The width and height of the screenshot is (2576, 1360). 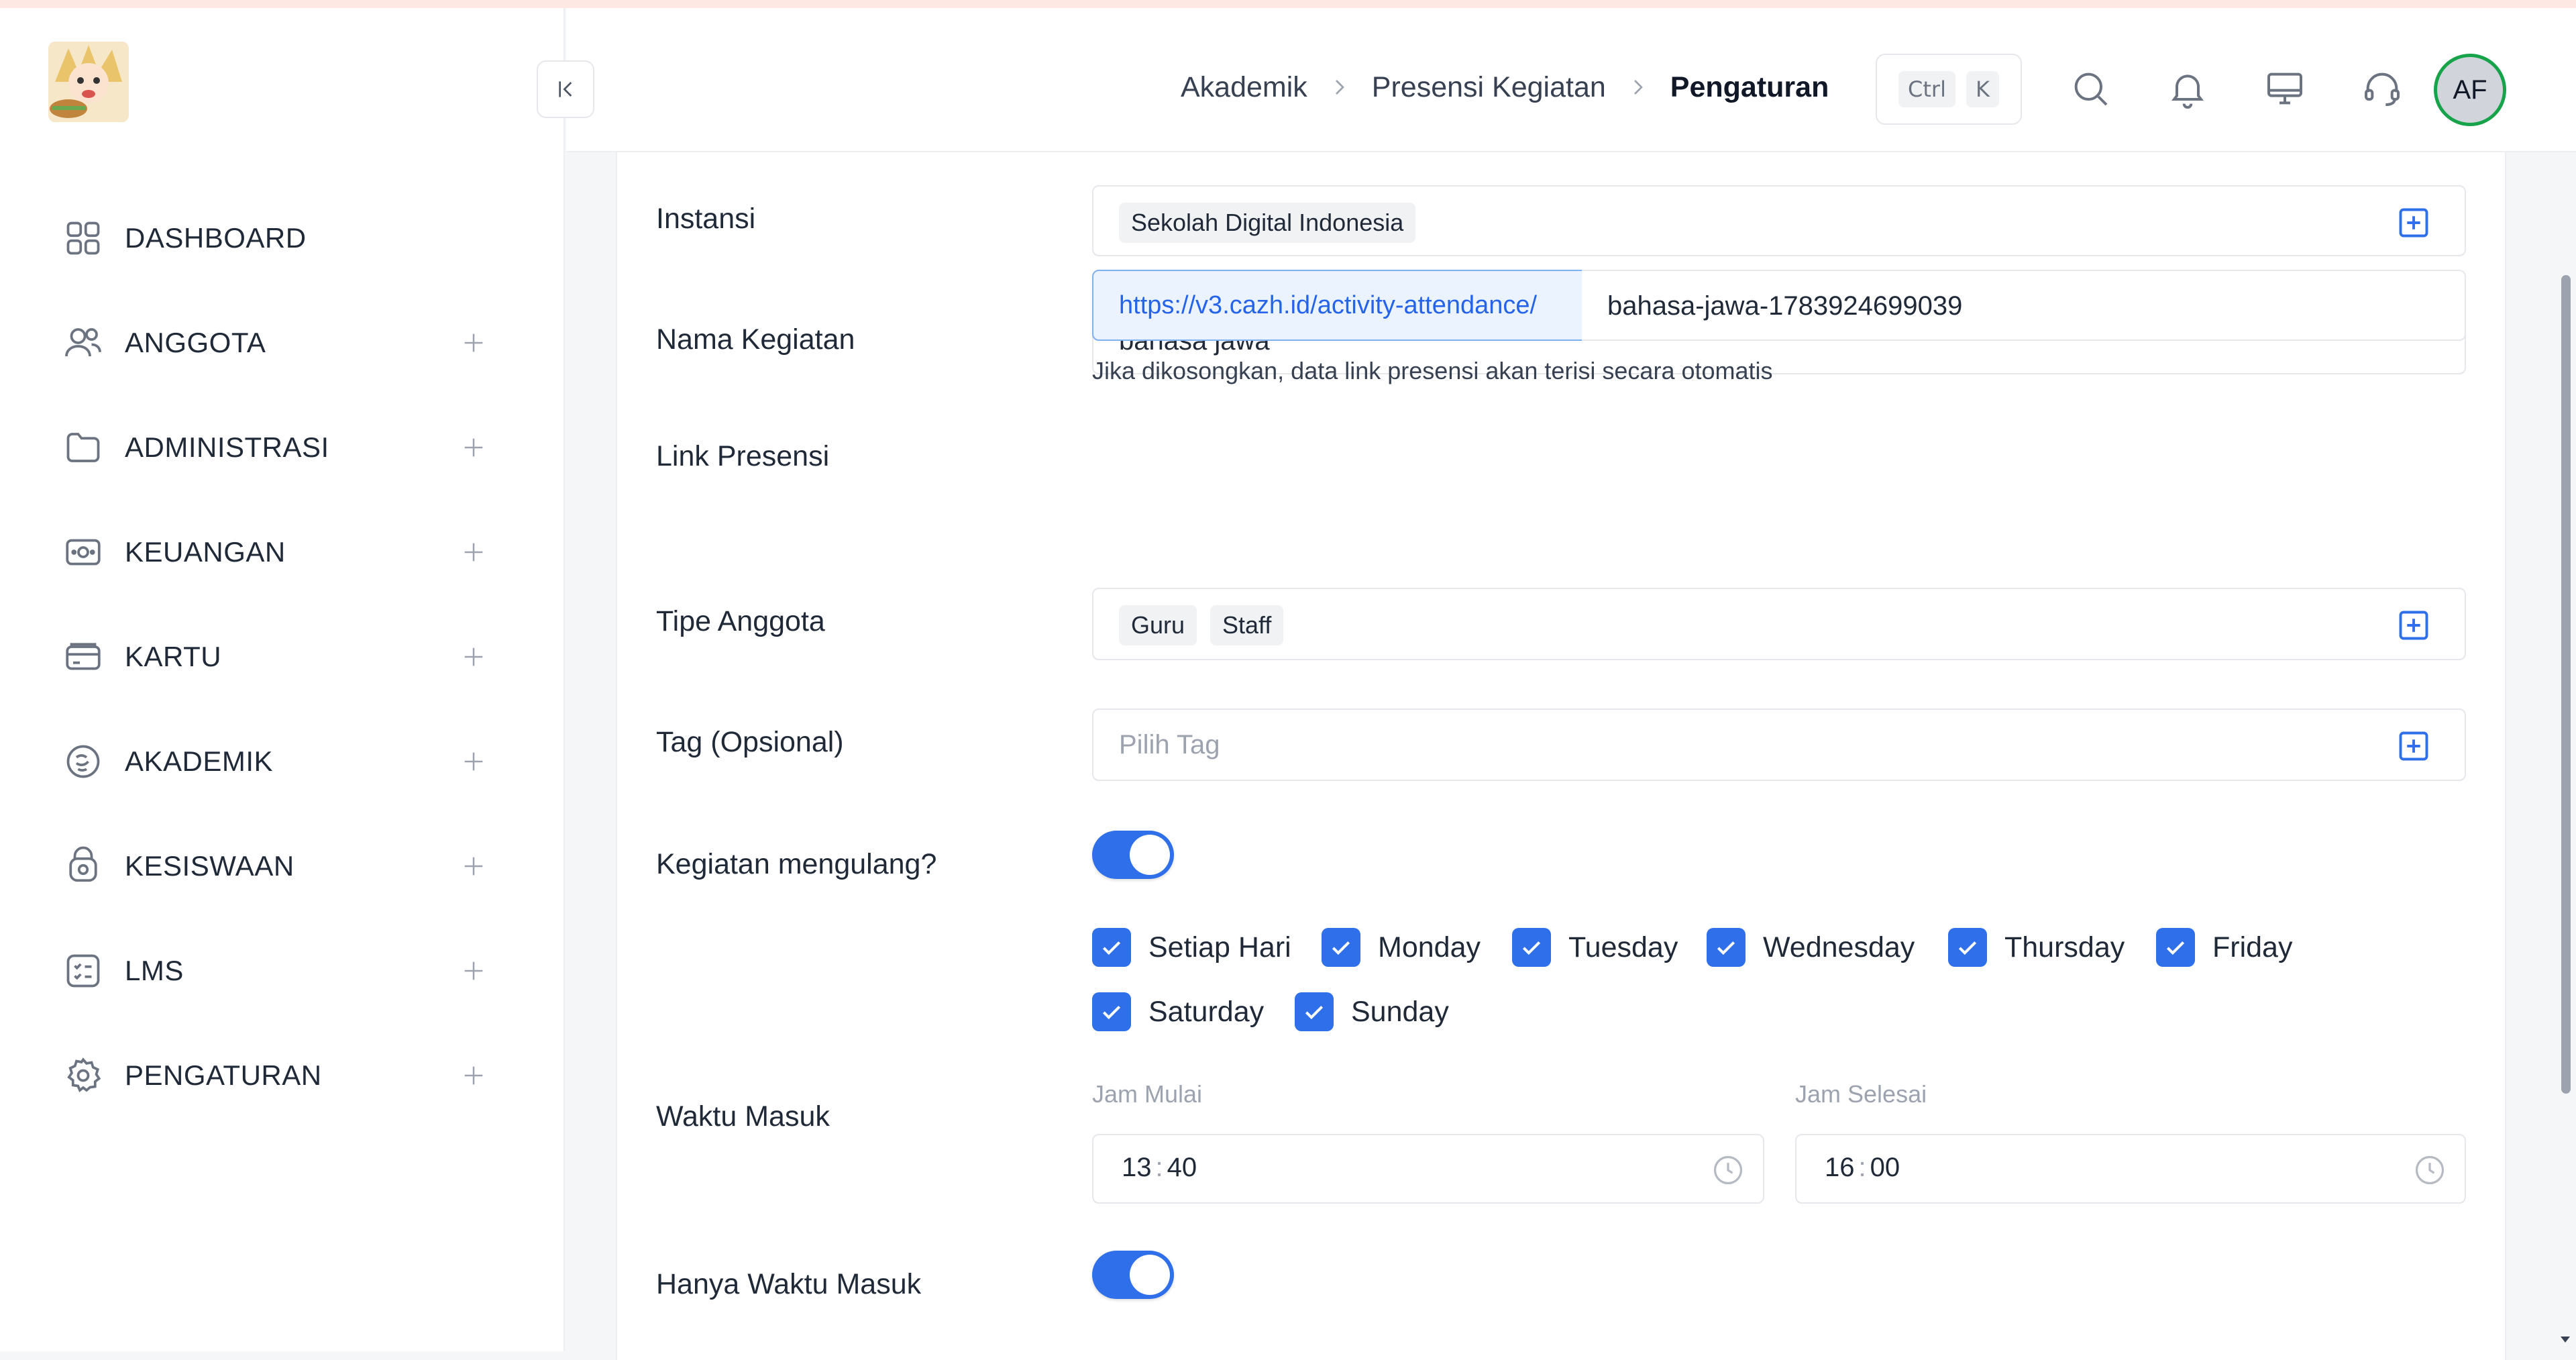 I want to click on command-palette-shortcut: Ctrl K, so click(x=1949, y=89).